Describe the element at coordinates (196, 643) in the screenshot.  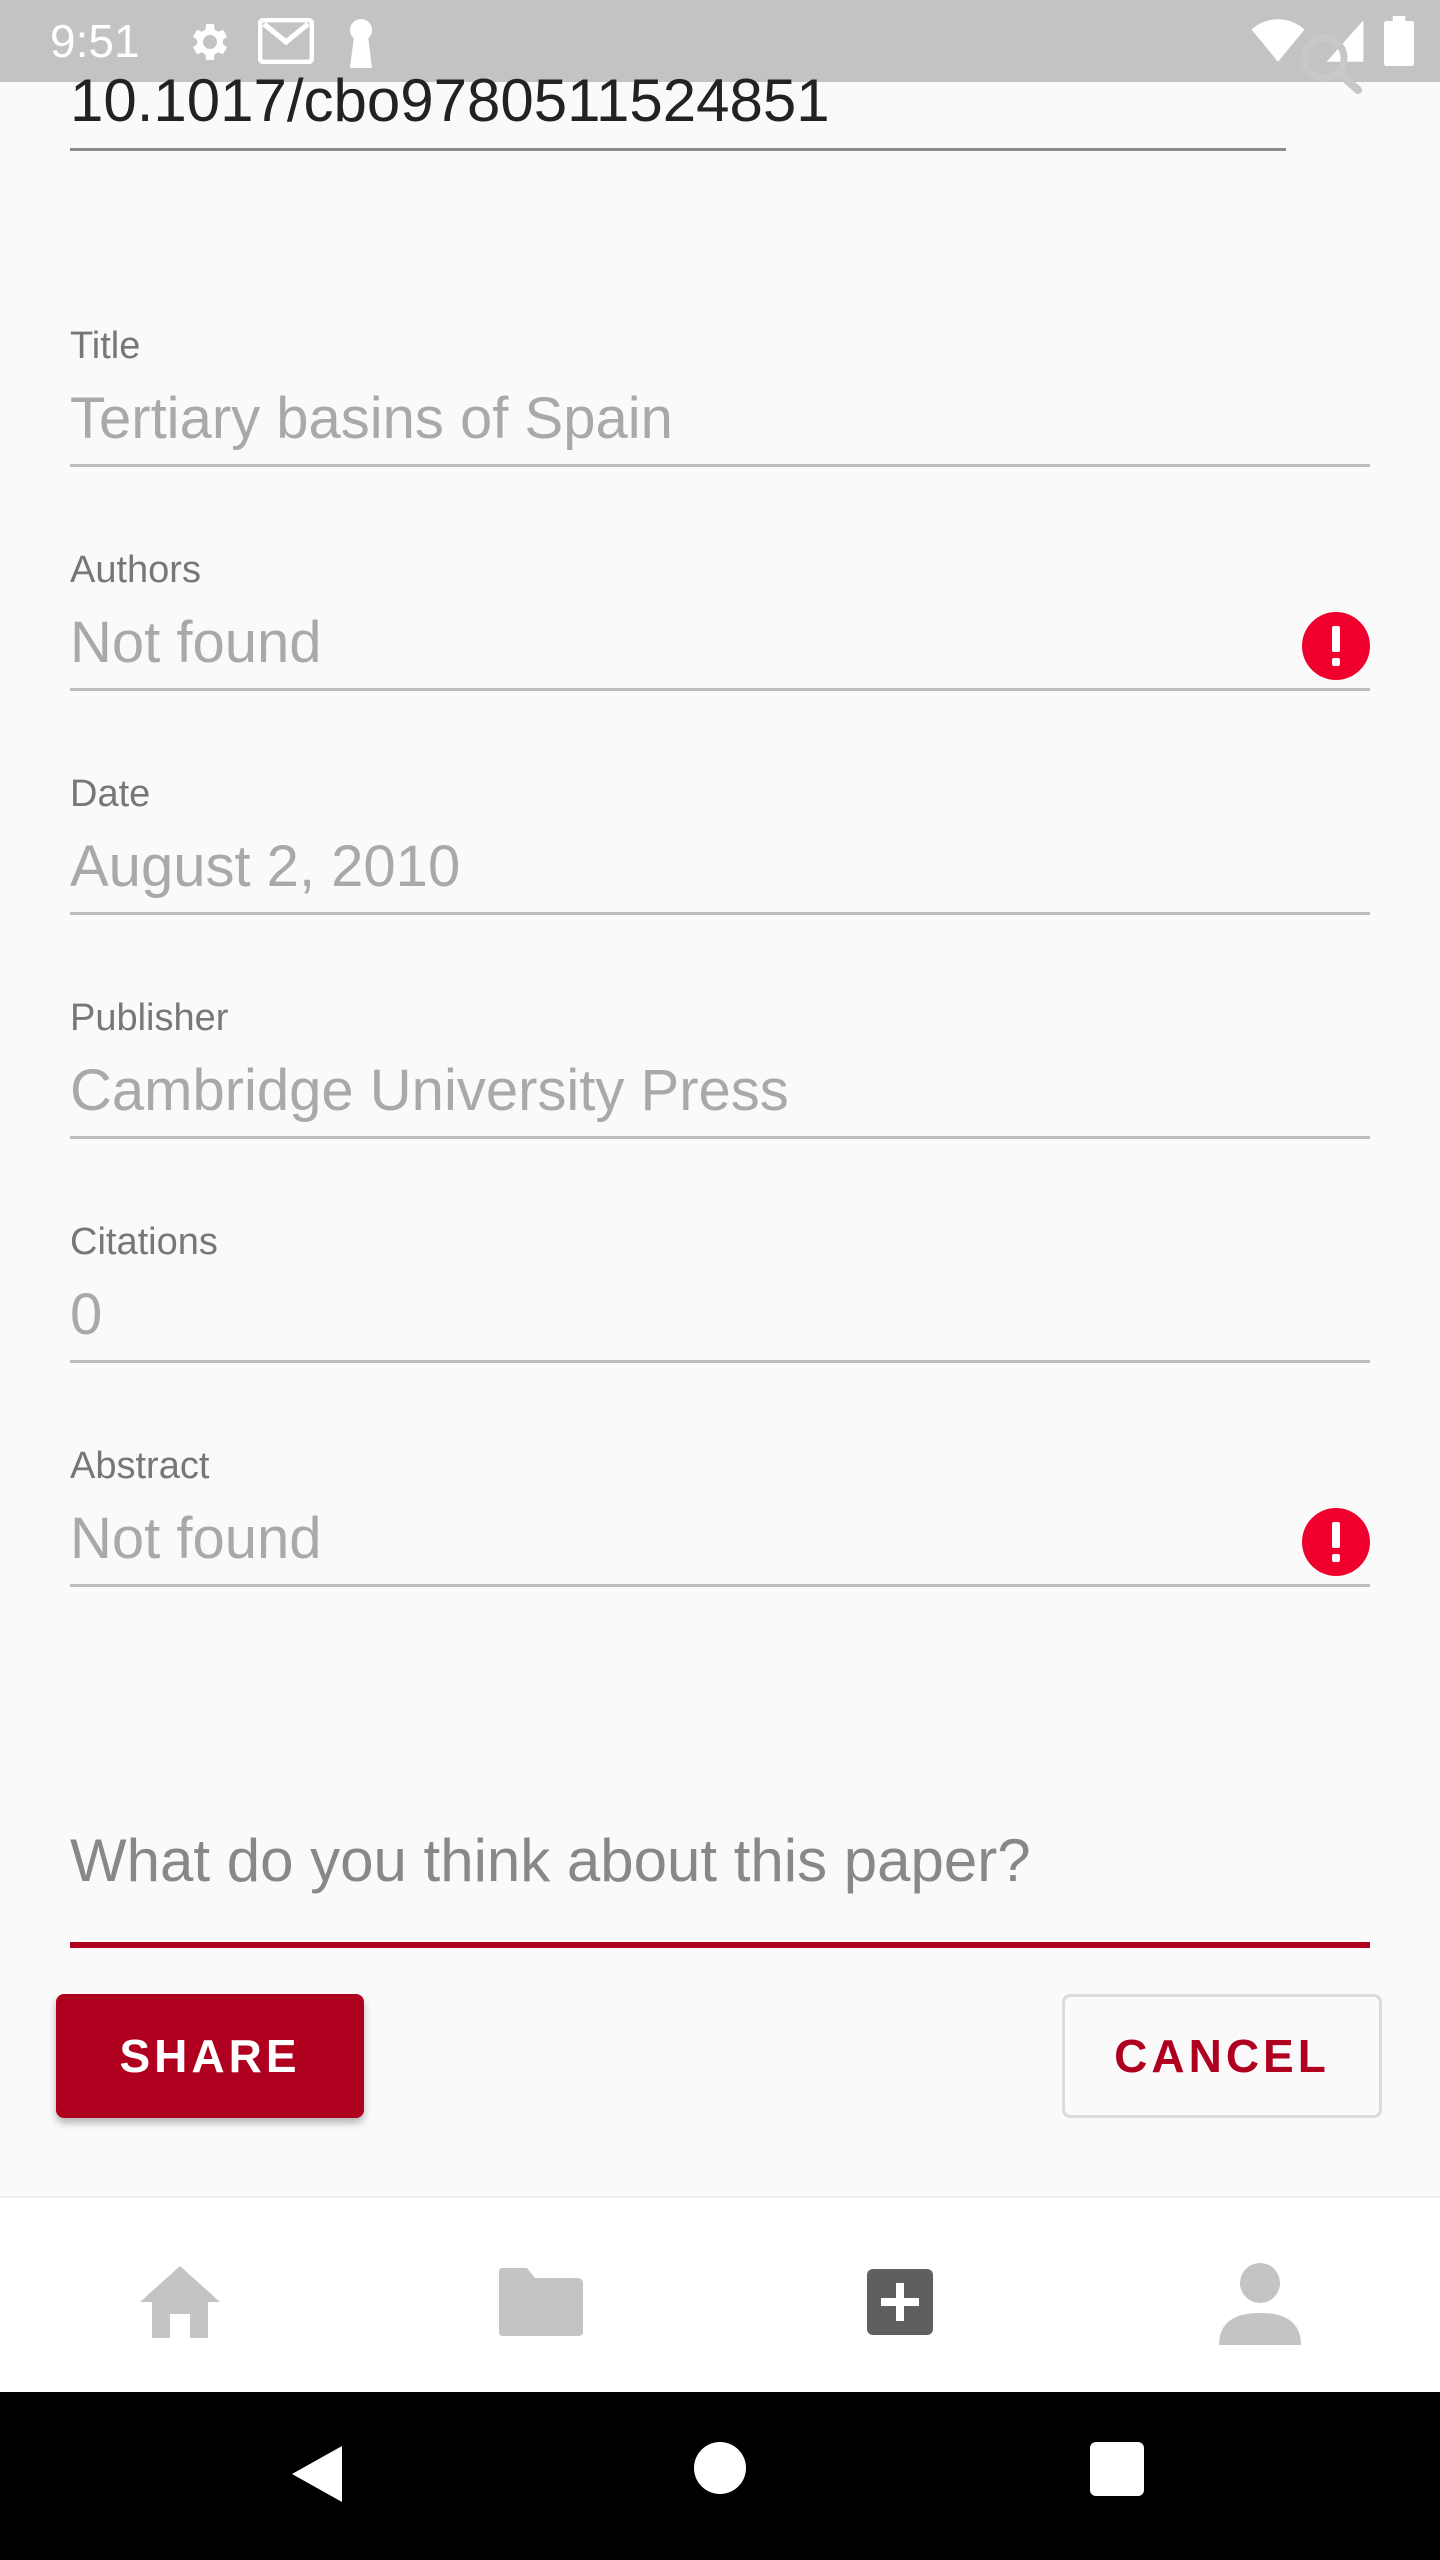
I see `authors-value: Not found` at that location.